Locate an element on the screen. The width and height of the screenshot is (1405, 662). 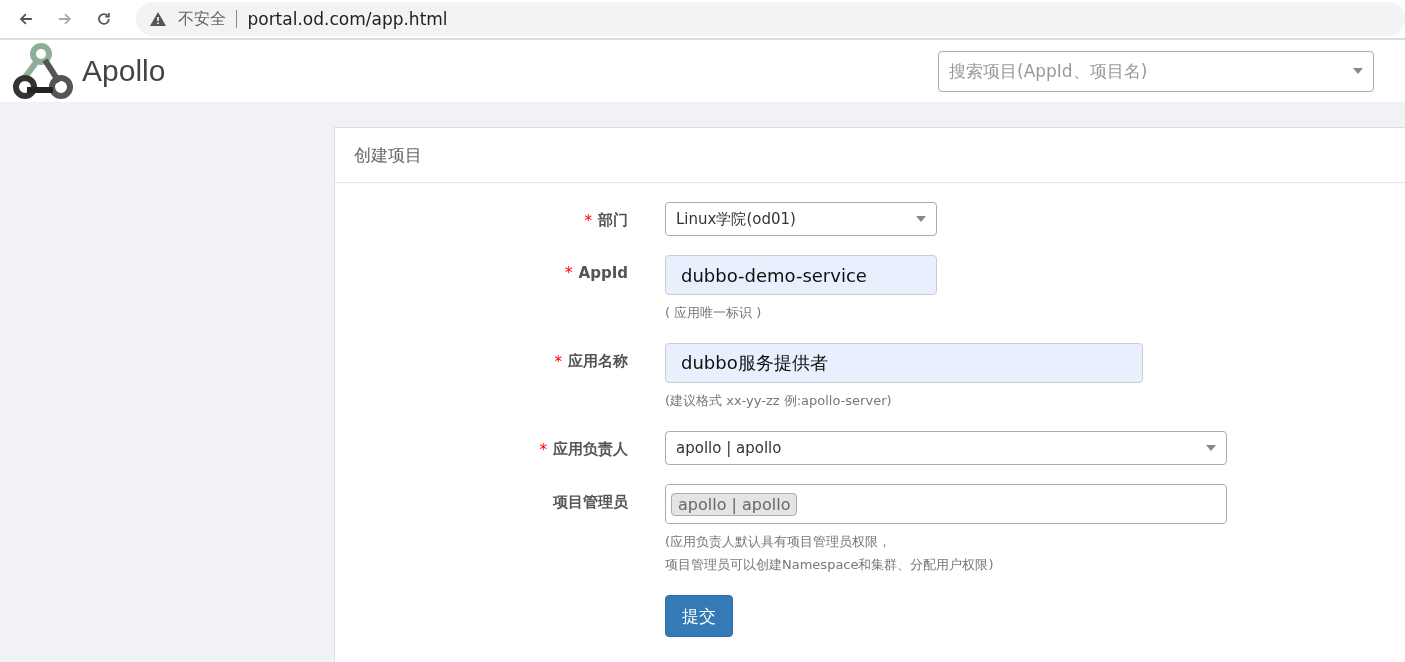
field-label: 项目管理员 is located at coordinates (590, 502).